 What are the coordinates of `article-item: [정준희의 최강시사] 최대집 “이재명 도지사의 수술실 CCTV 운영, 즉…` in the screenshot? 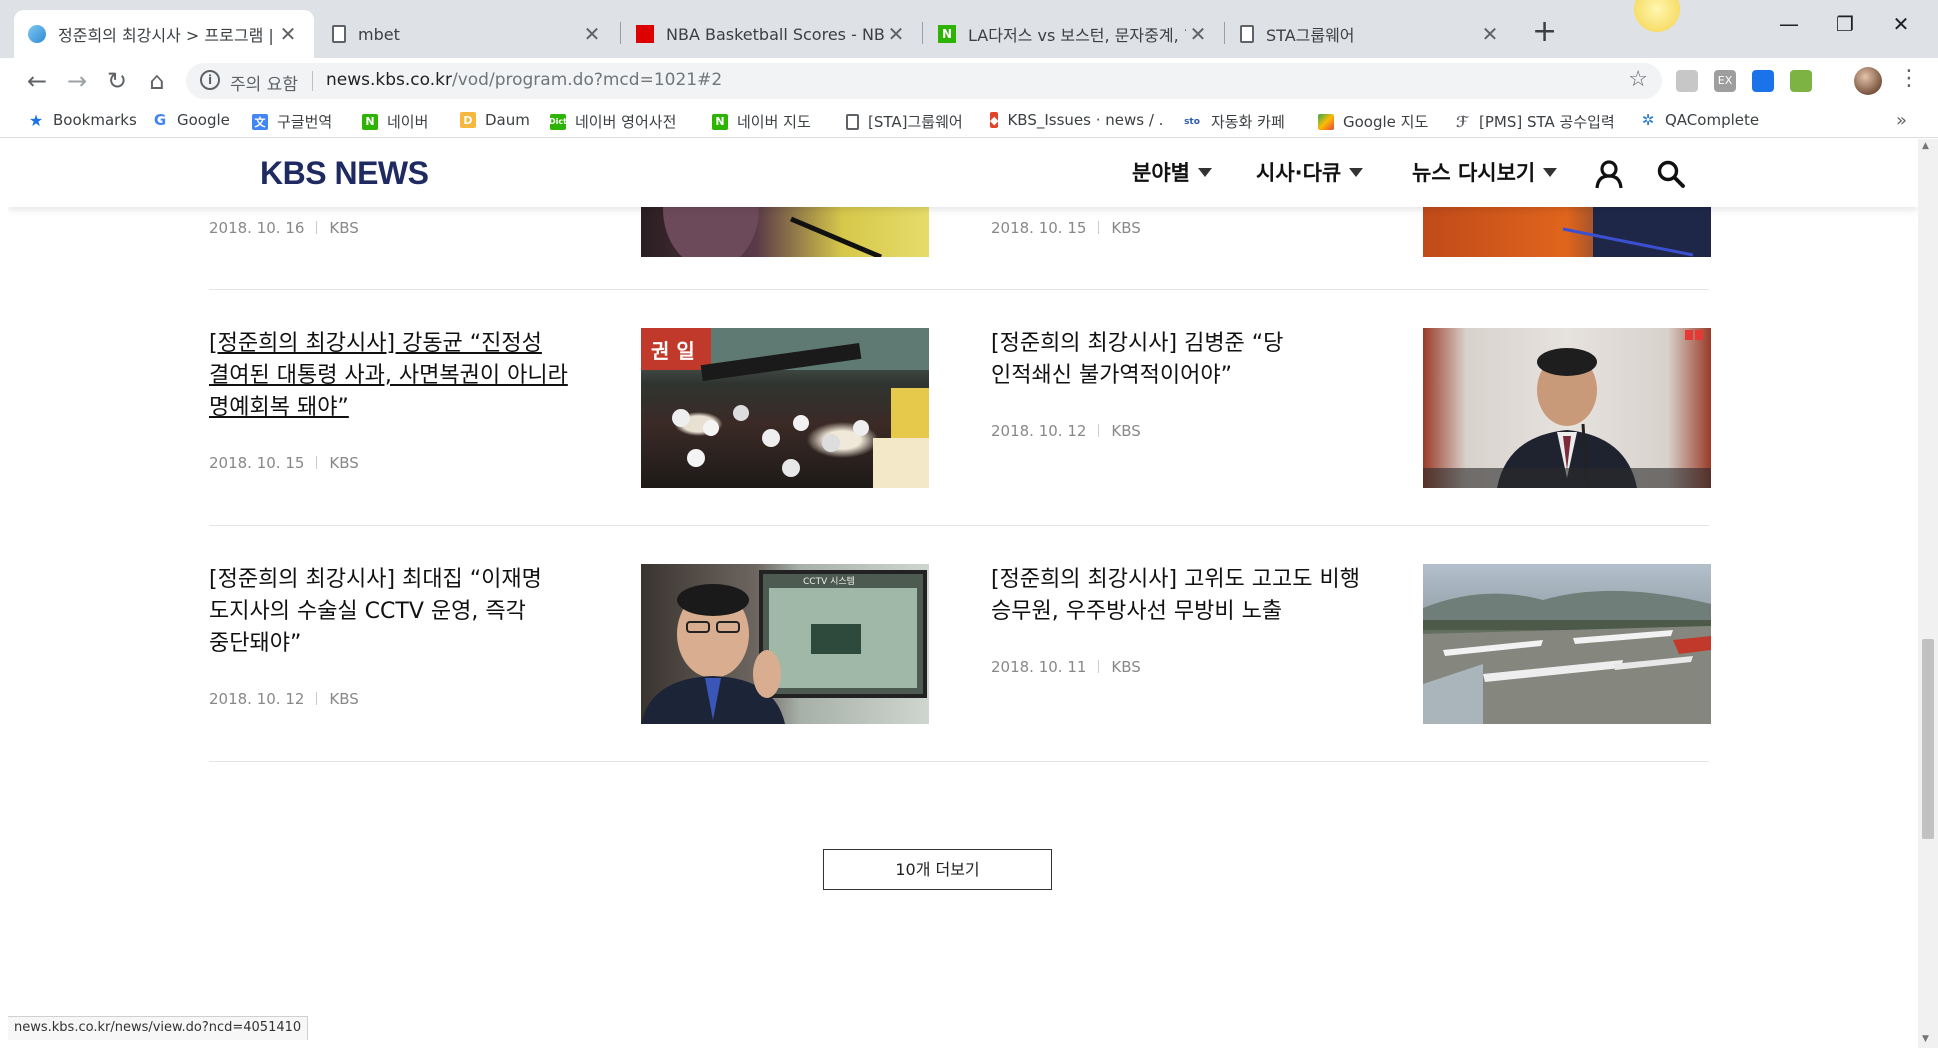 It's located at (569, 644).